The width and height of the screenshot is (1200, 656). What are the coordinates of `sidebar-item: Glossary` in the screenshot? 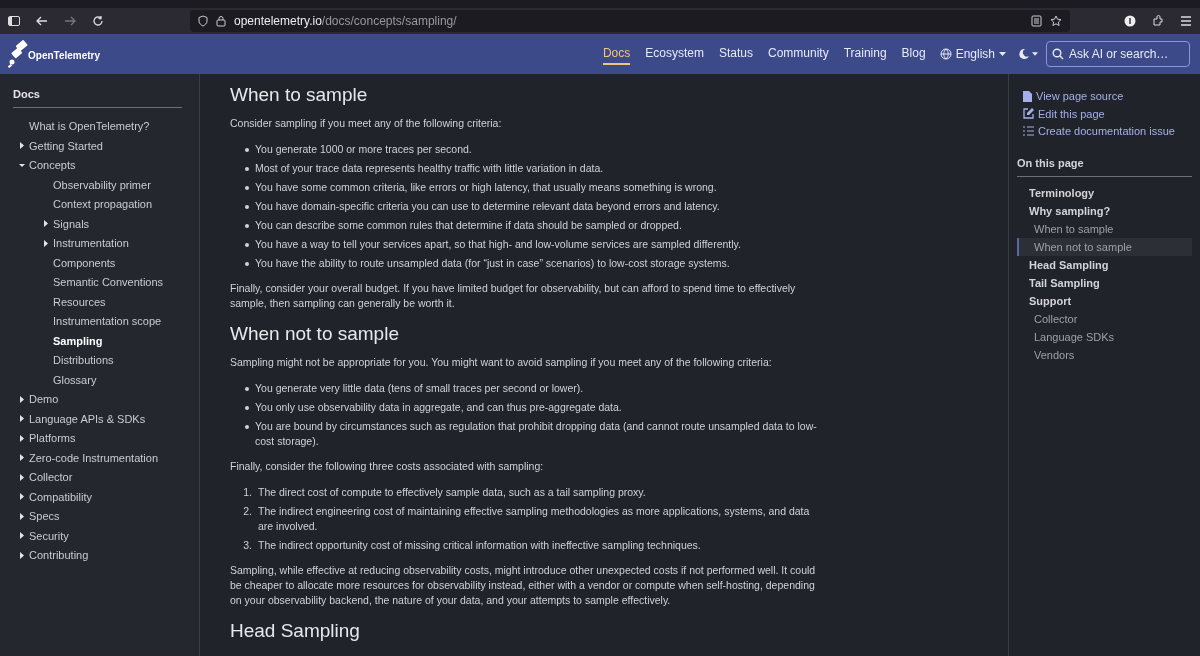 It's located at (75, 379).